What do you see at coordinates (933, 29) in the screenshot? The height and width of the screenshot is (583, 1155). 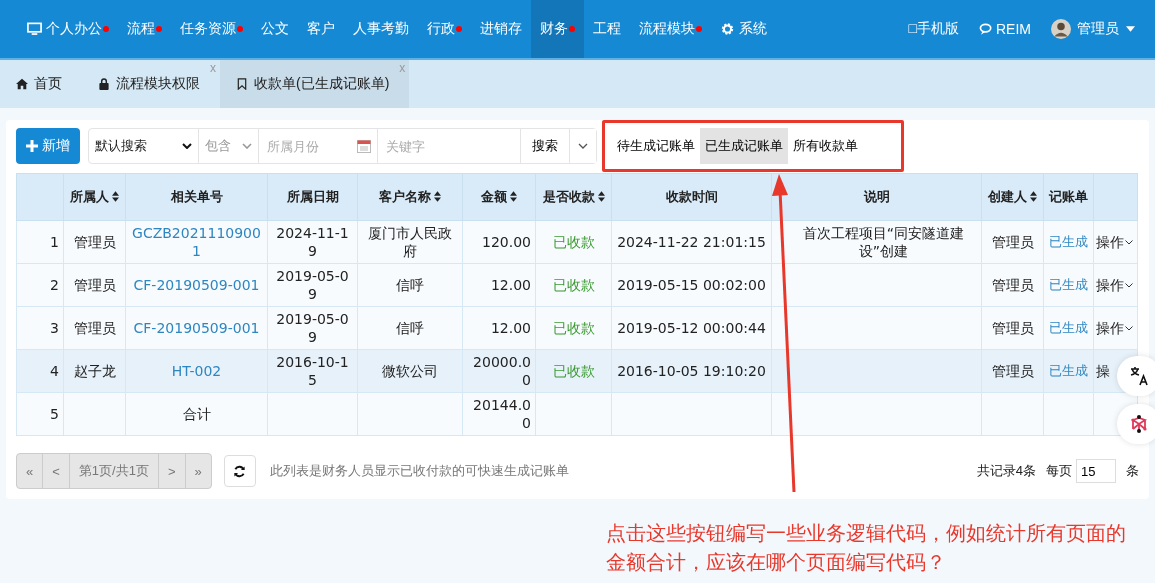 I see `mobile-link: □手机版` at bounding box center [933, 29].